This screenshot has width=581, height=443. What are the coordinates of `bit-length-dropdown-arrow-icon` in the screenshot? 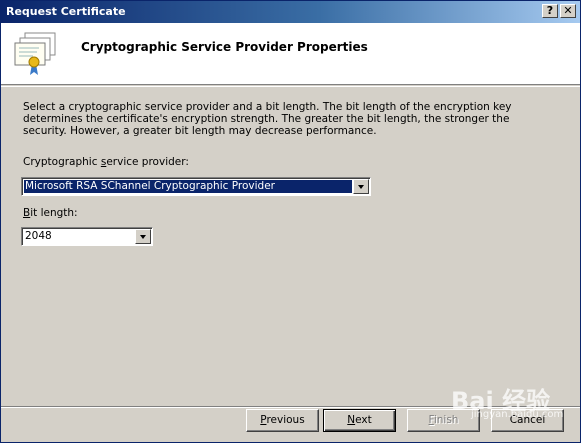 It's located at (143, 236).